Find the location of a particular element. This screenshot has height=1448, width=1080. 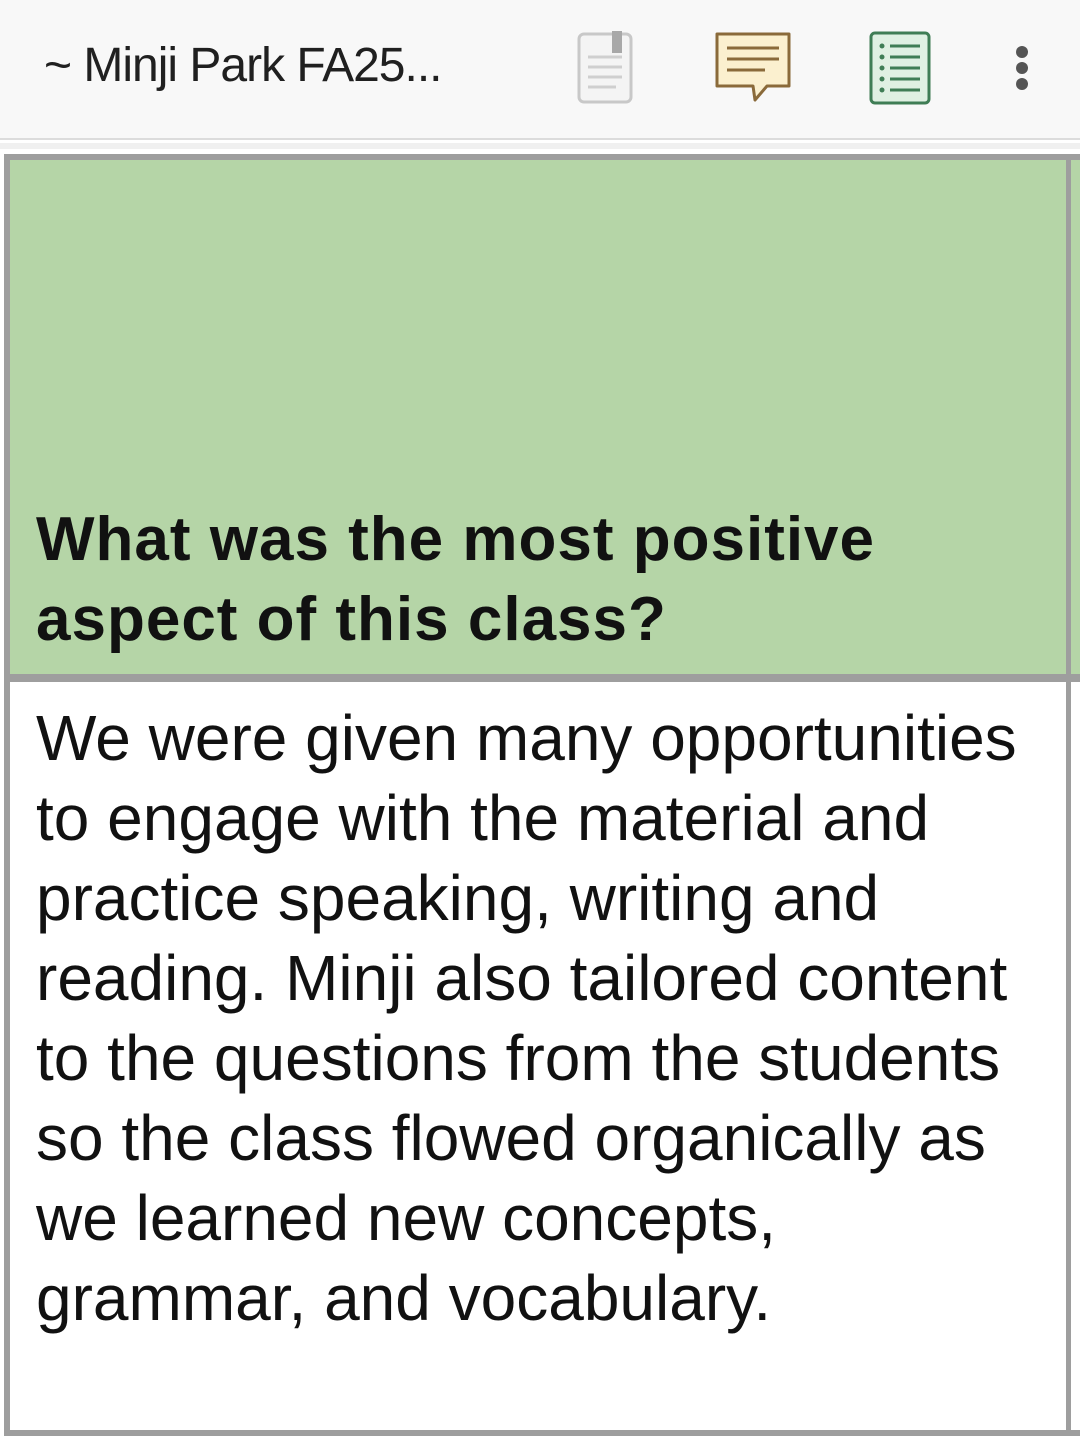

document-icon is located at coordinates (605, 67).